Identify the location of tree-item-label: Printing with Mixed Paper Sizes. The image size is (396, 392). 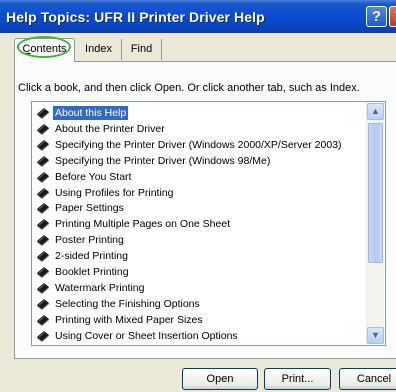
(129, 319).